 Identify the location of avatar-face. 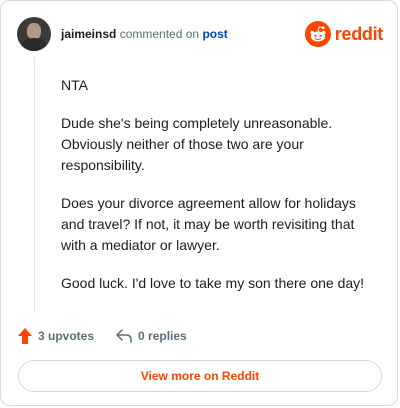
(34, 31).